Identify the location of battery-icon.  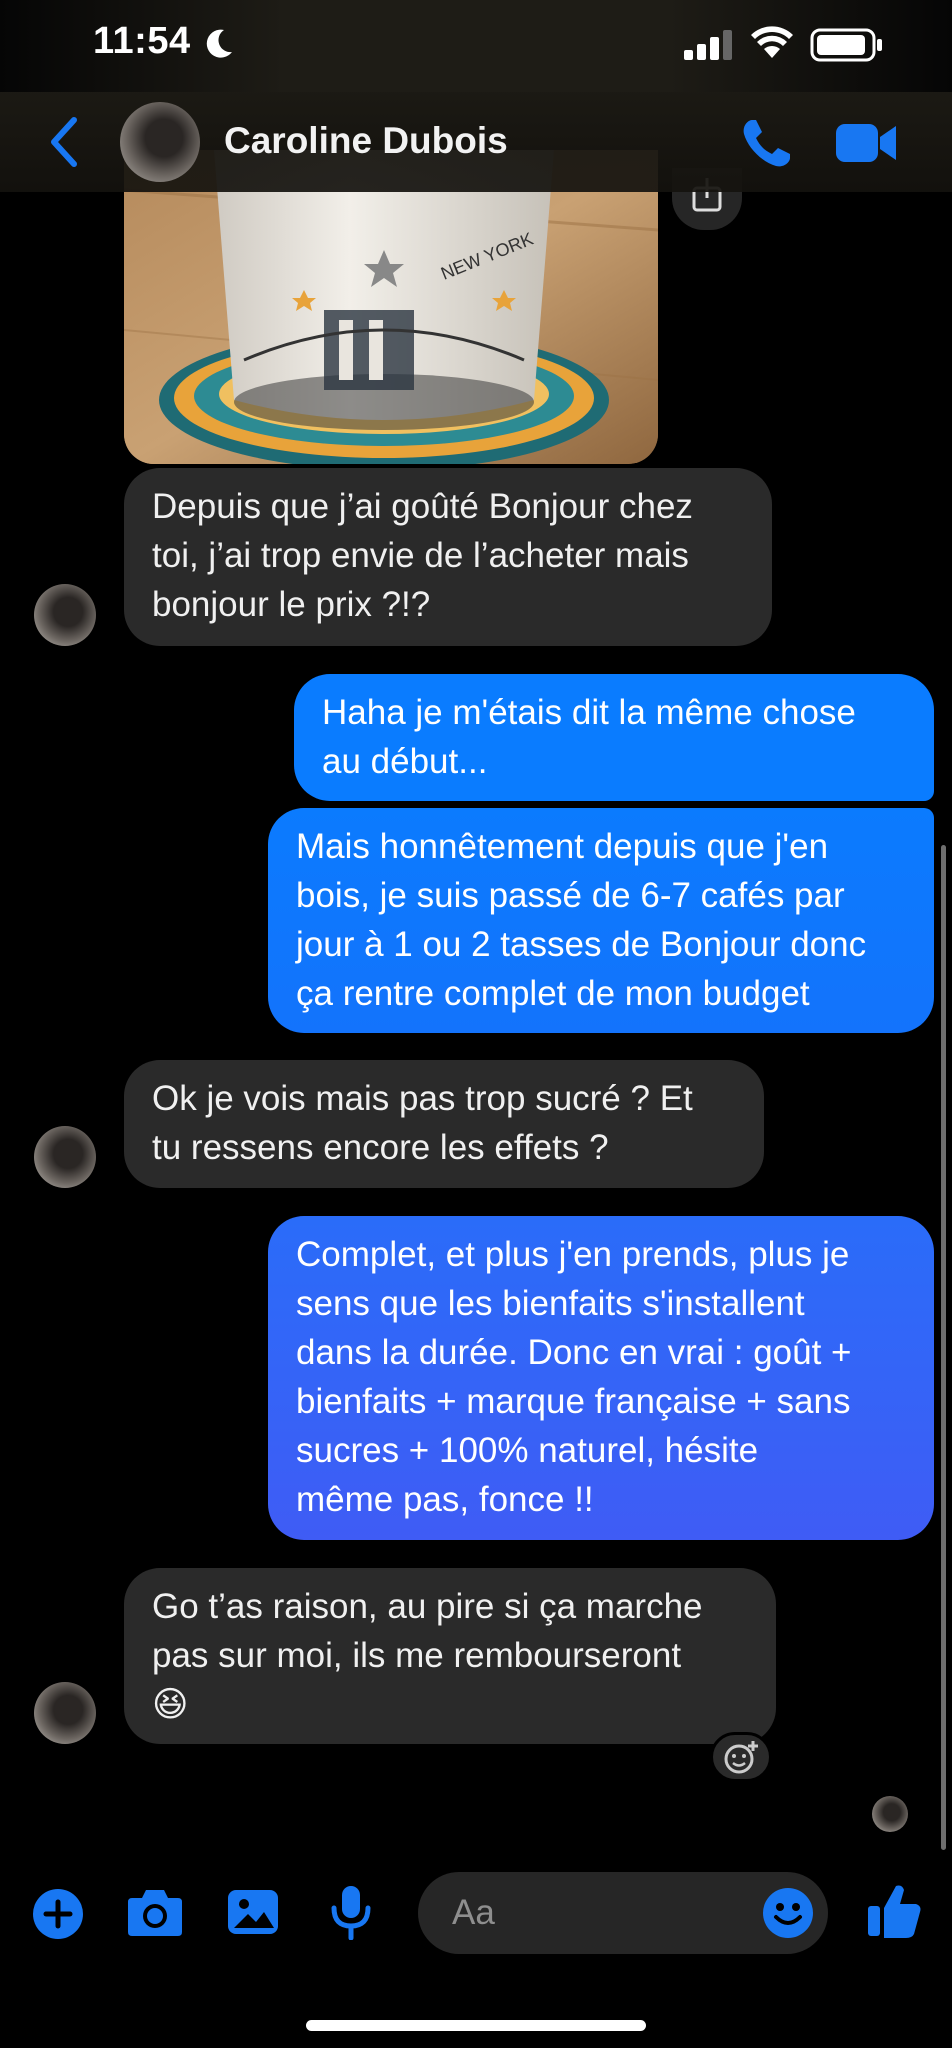
(846, 45).